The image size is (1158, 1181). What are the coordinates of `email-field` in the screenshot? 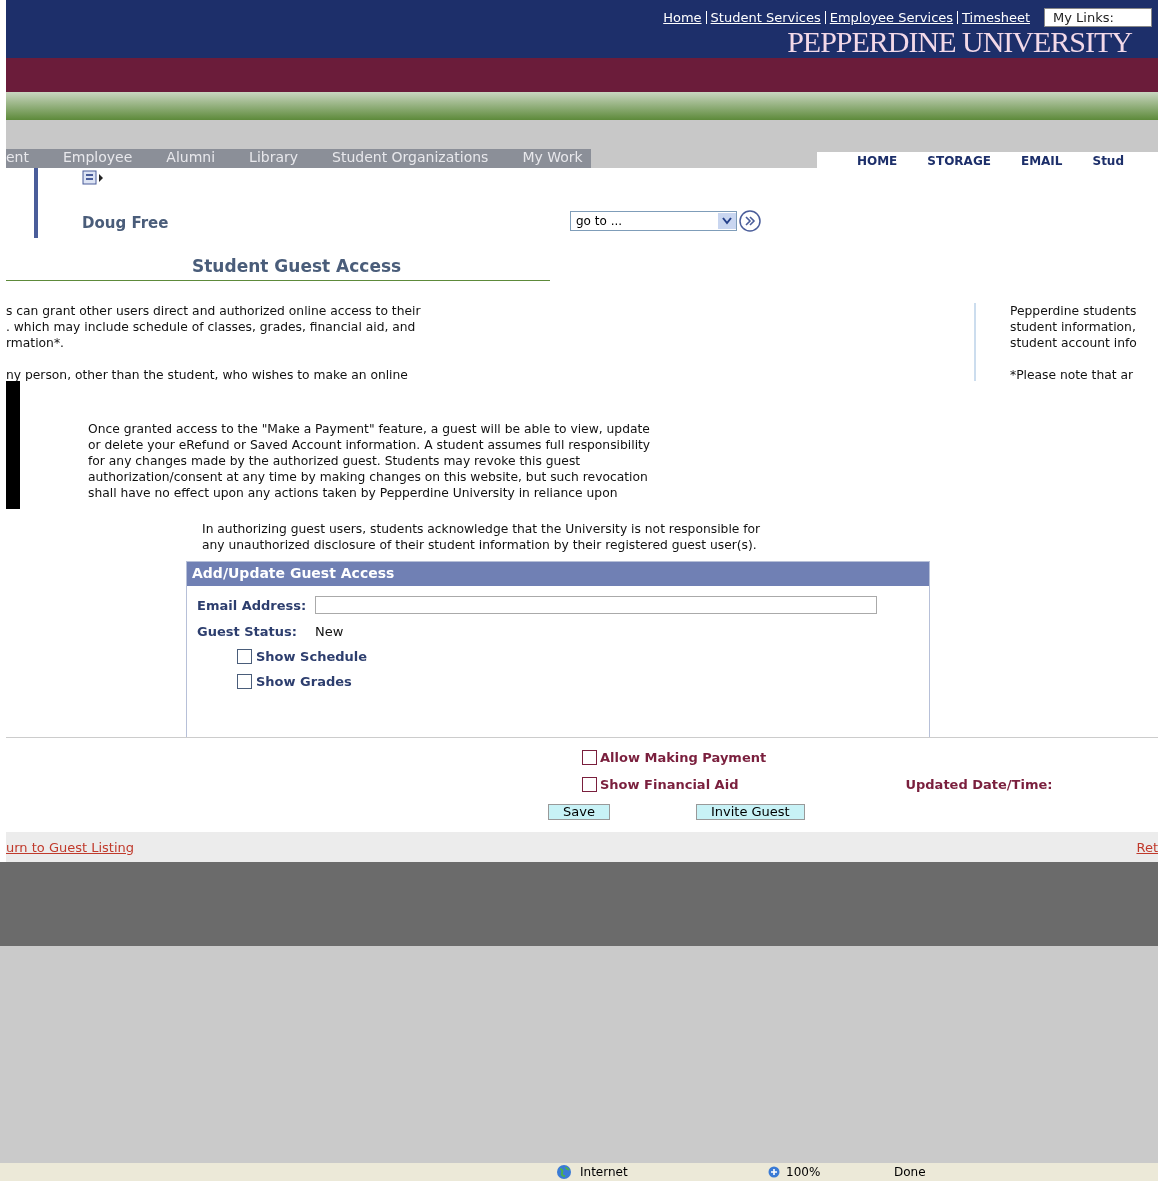 It's located at (596, 605).